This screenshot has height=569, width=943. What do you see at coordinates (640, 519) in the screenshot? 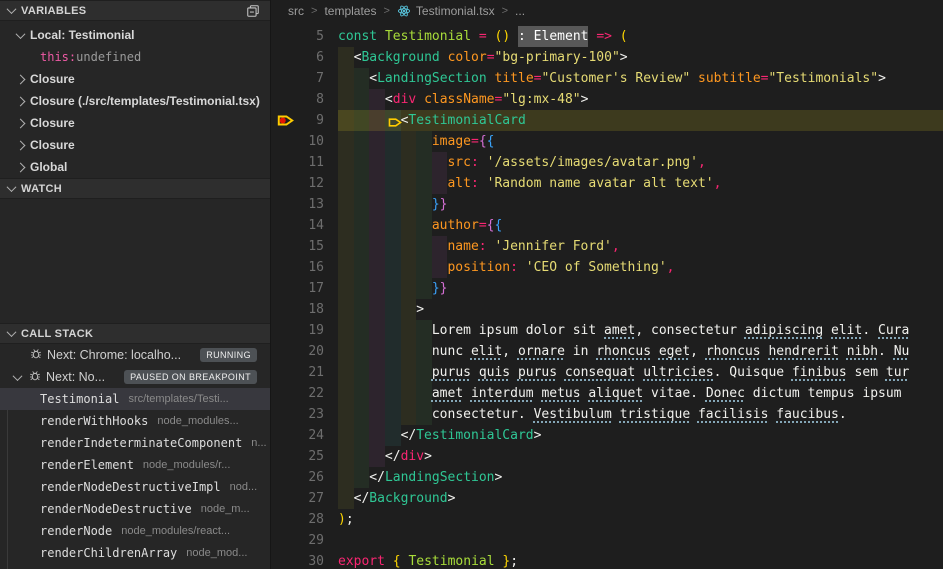
I see `code-line: );` at bounding box center [640, 519].